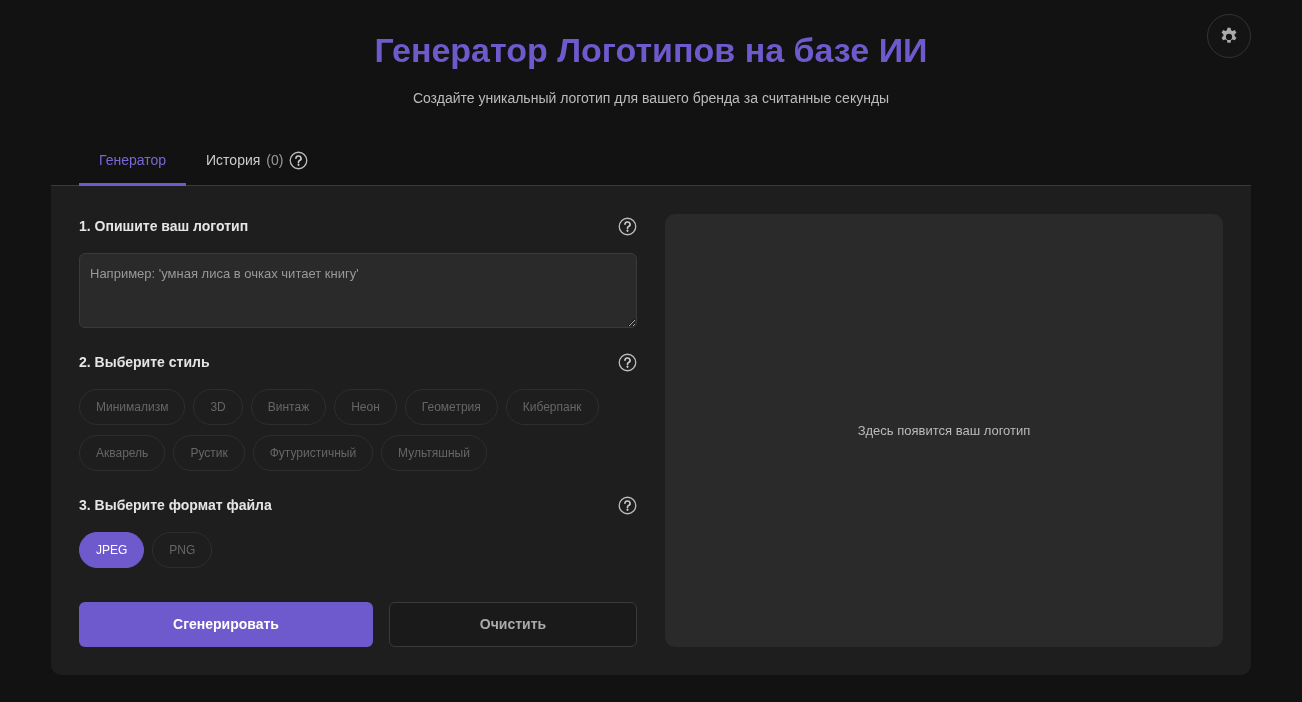 This screenshot has height=702, width=1302. What do you see at coordinates (132, 407) in the screenshot?
I see `style-option: Минимализм` at bounding box center [132, 407].